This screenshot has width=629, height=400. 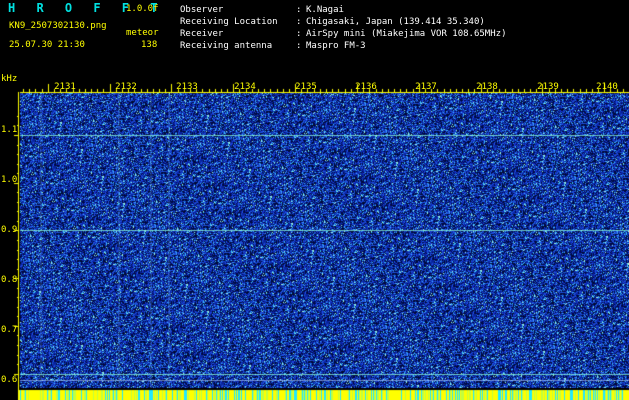 What do you see at coordinates (366, 87) in the screenshot?
I see `x-tick-label: 2136` at bounding box center [366, 87].